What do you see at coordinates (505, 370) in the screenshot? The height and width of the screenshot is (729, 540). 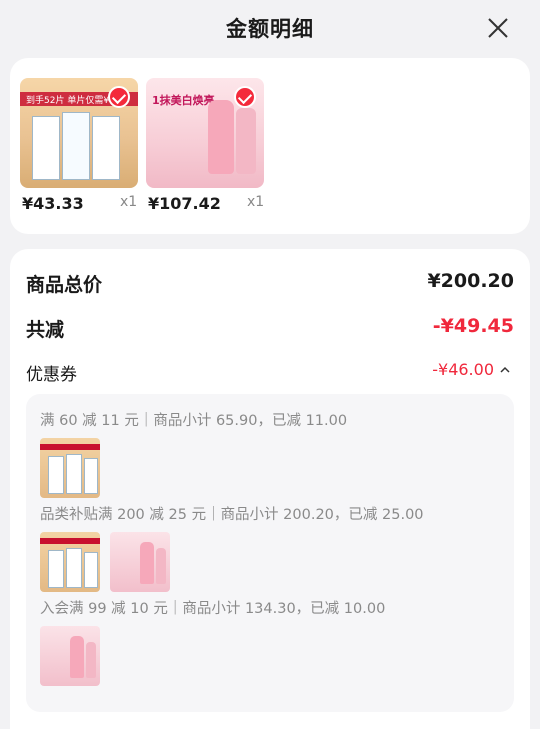 I see `chevron-up-icon` at bounding box center [505, 370].